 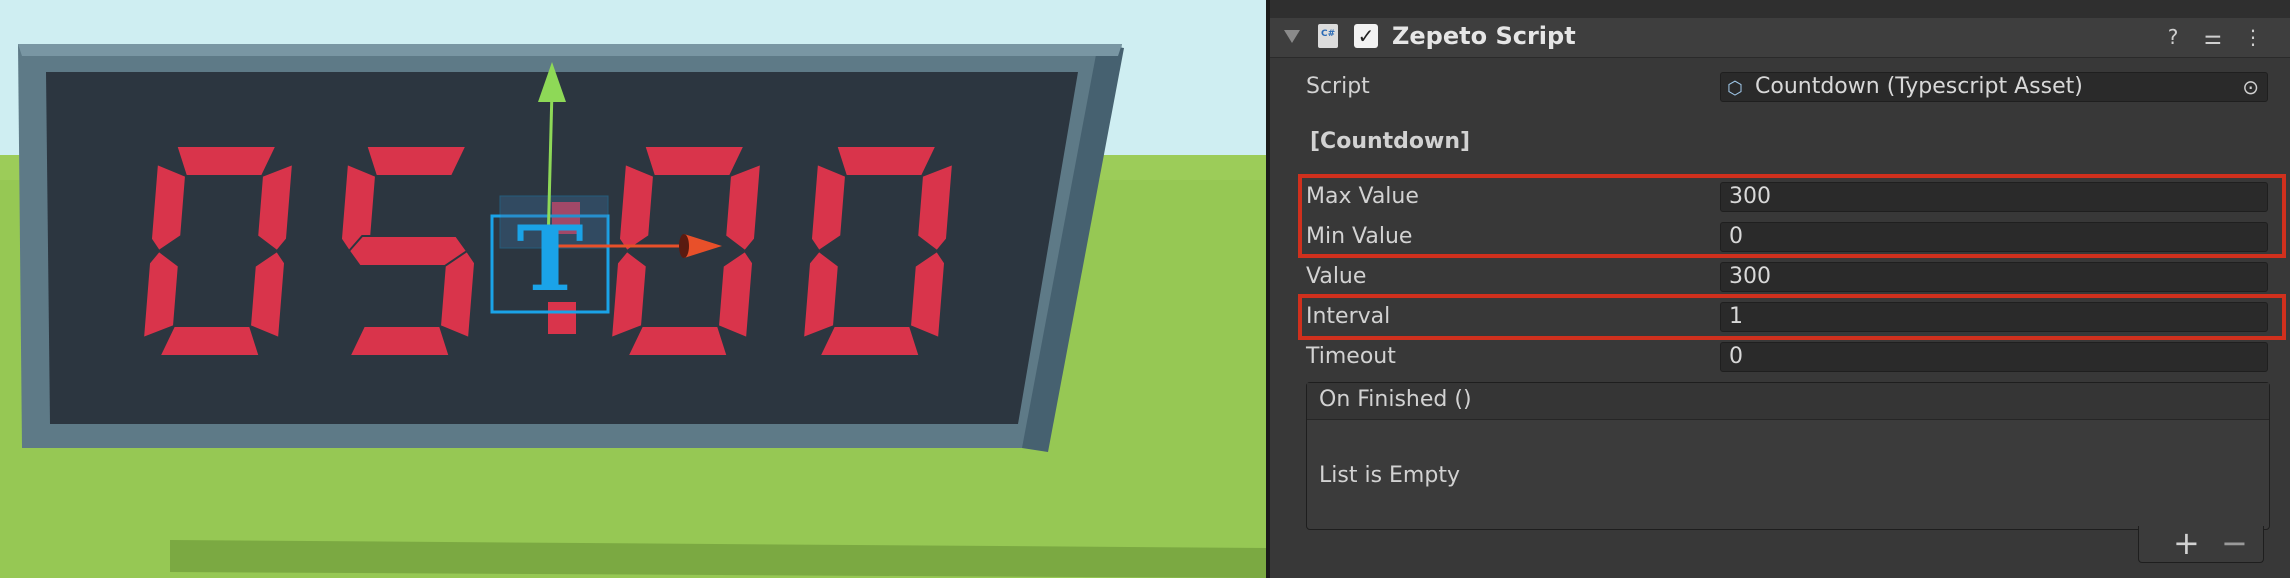 I want to click on component-title: Zepeto Script, so click(x=1484, y=36).